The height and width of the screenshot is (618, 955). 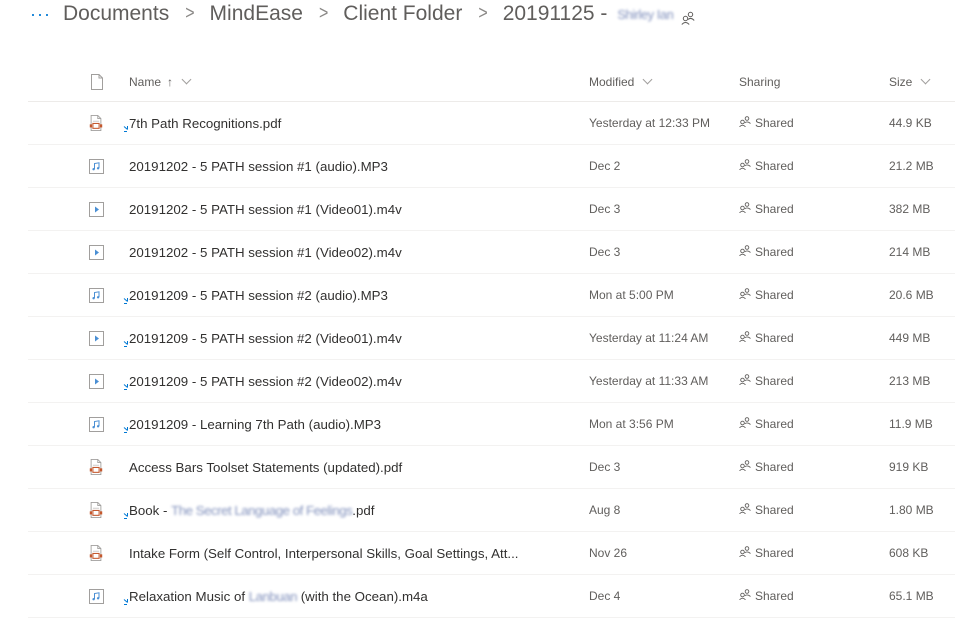 I want to click on column-header-modified-label: Modified, so click(x=612, y=81).